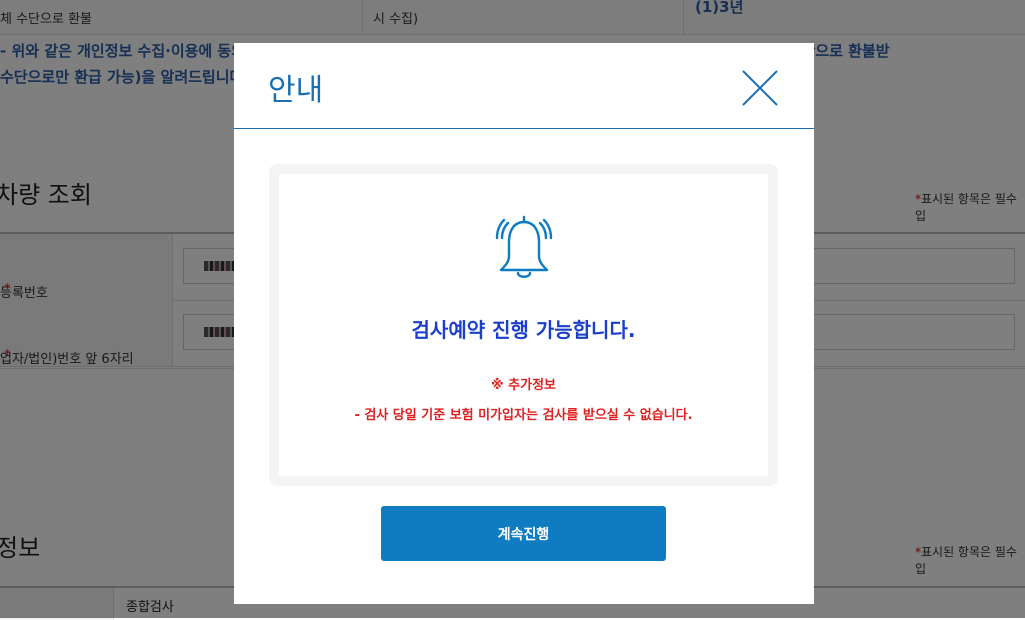 The height and width of the screenshot is (620, 1025). I want to click on close-icon, so click(760, 88).